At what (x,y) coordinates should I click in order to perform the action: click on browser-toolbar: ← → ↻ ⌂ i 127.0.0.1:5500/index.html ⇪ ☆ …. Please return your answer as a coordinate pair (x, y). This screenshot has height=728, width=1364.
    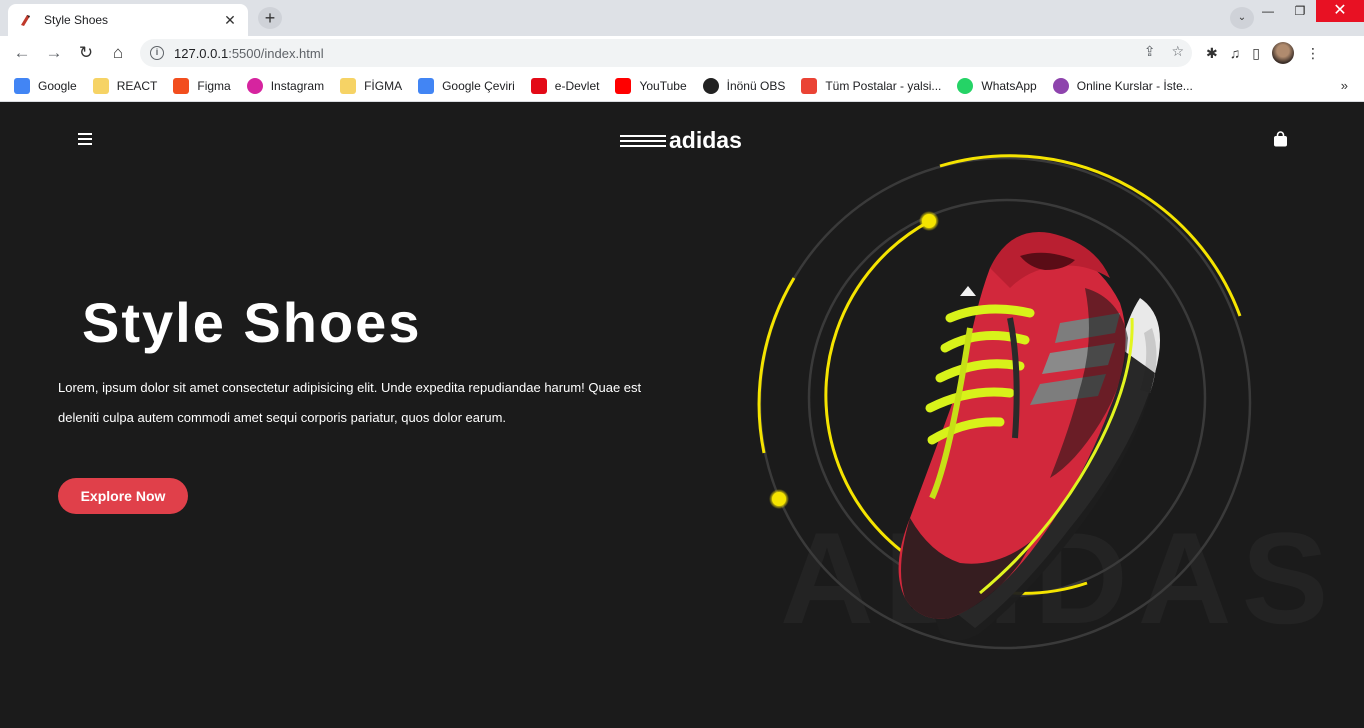
    Looking at the image, I should click on (682, 53).